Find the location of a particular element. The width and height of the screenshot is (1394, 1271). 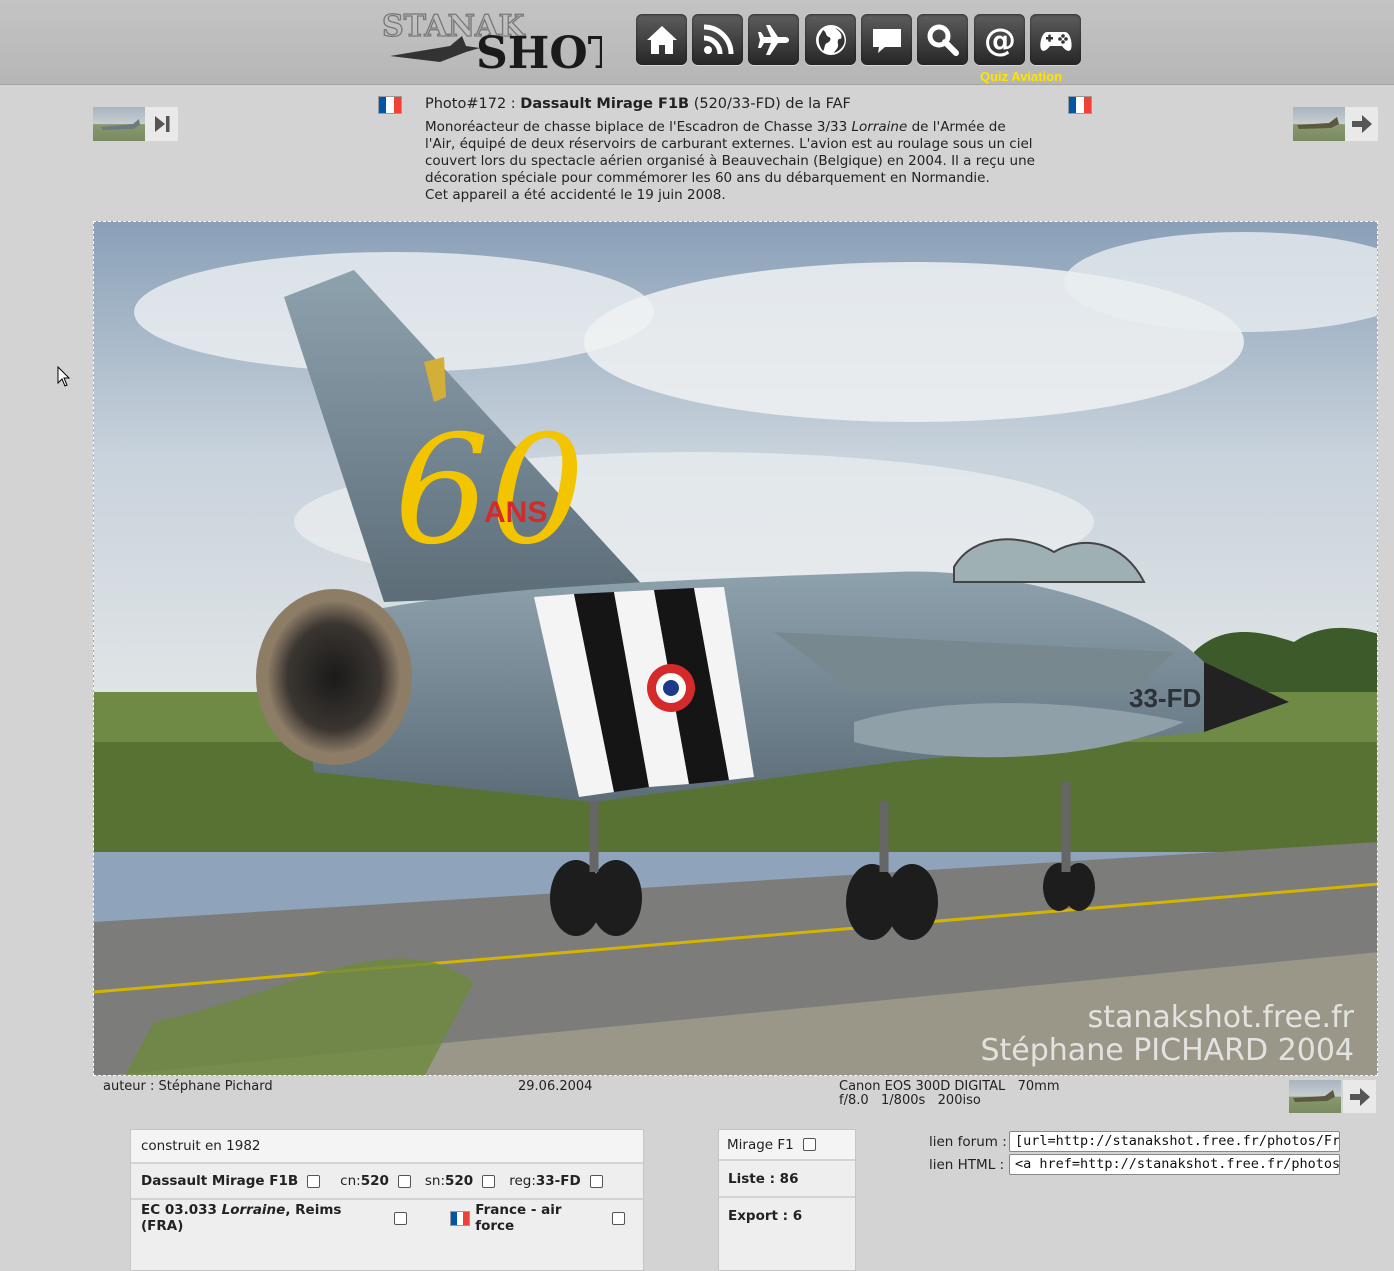

liste-row: Liste : 86 is located at coordinates (787, 1177).